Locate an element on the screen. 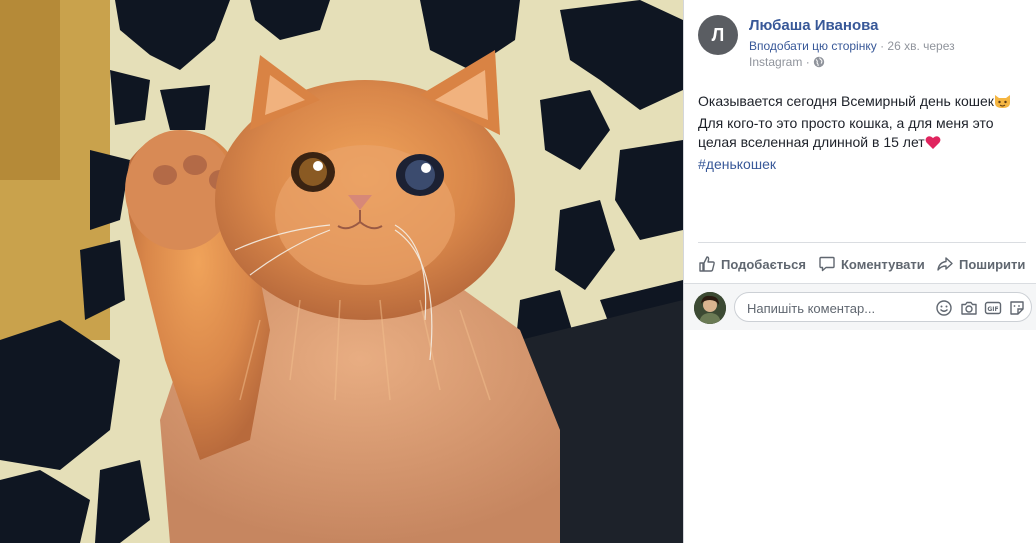 This screenshot has height=543, width=1036. current-user-avatar is located at coordinates (710, 308).